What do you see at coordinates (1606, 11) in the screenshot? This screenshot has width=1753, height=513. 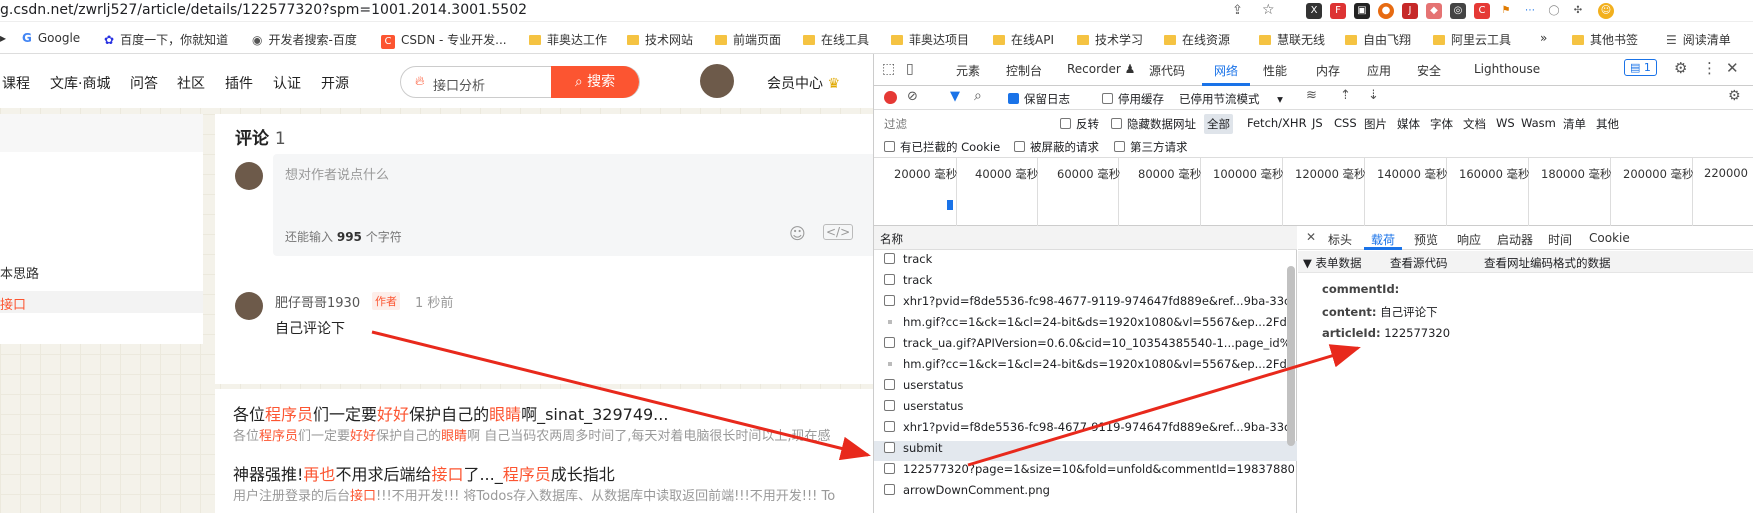 I see `profile-icon: ☺` at bounding box center [1606, 11].